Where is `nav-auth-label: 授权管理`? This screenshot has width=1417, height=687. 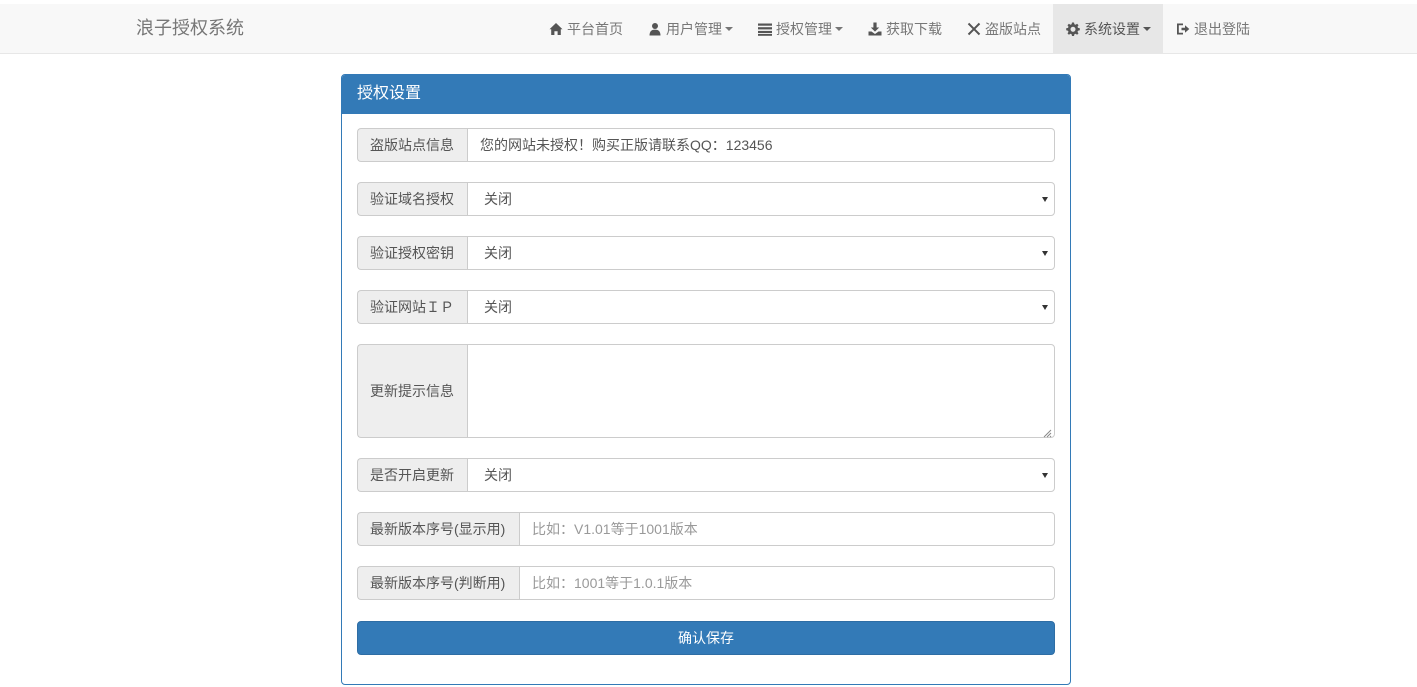
nav-auth-label: 授权管理 is located at coordinates (804, 29).